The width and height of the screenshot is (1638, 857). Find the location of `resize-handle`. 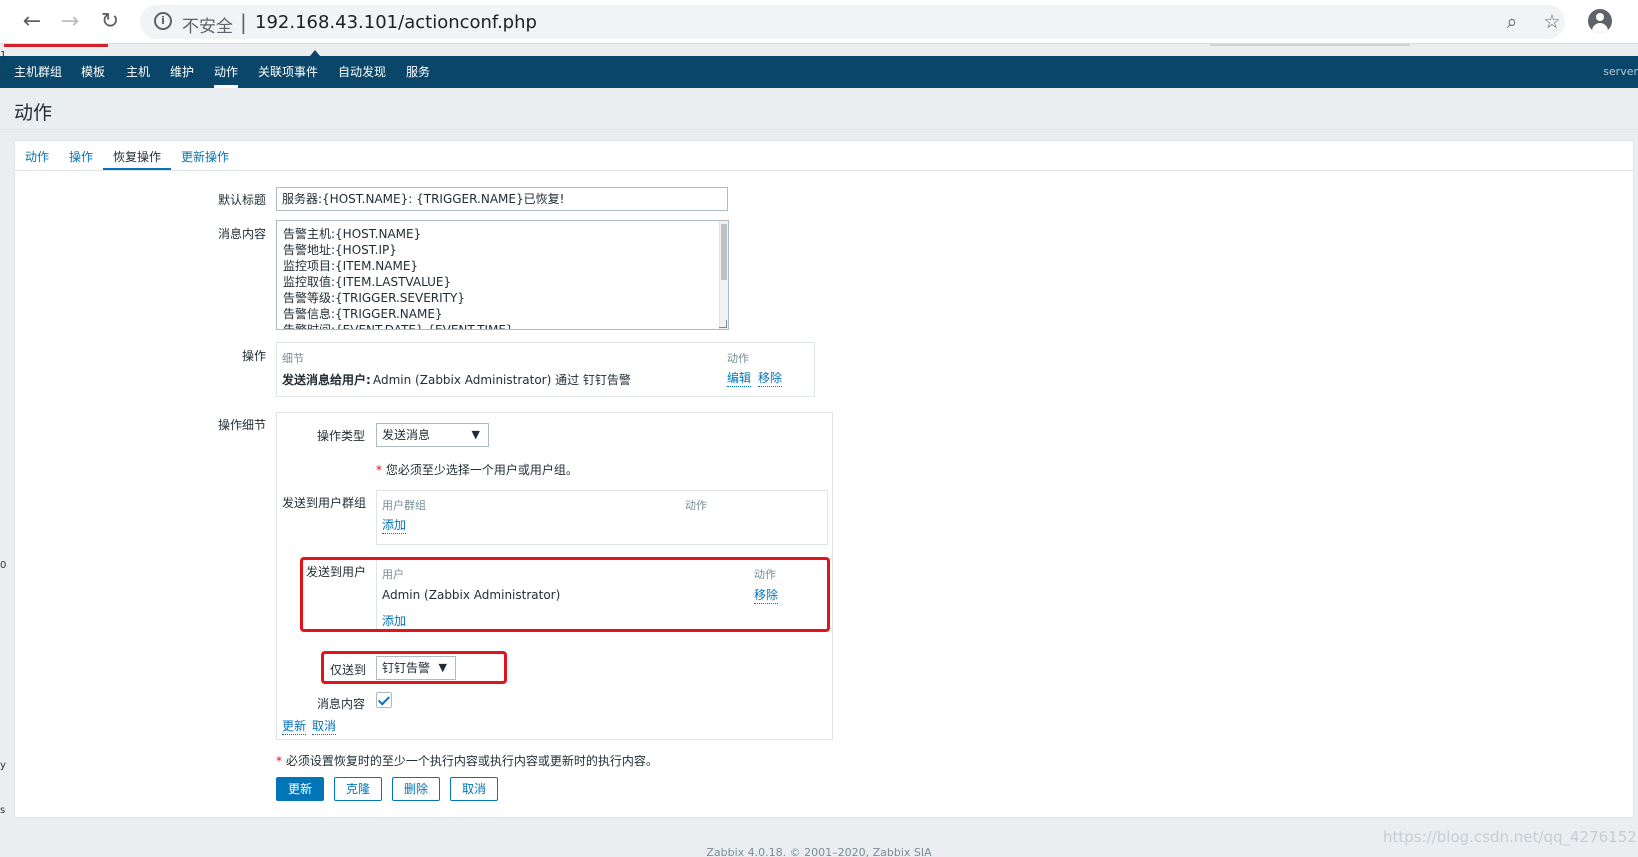

resize-handle is located at coordinates (723, 324).